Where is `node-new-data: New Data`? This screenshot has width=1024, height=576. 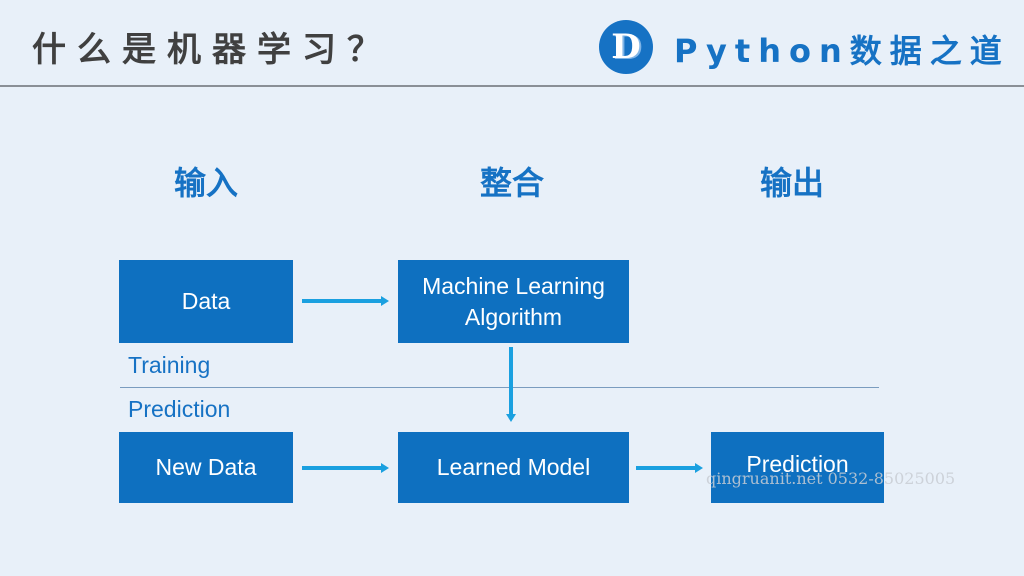
node-new-data: New Data is located at coordinates (206, 467).